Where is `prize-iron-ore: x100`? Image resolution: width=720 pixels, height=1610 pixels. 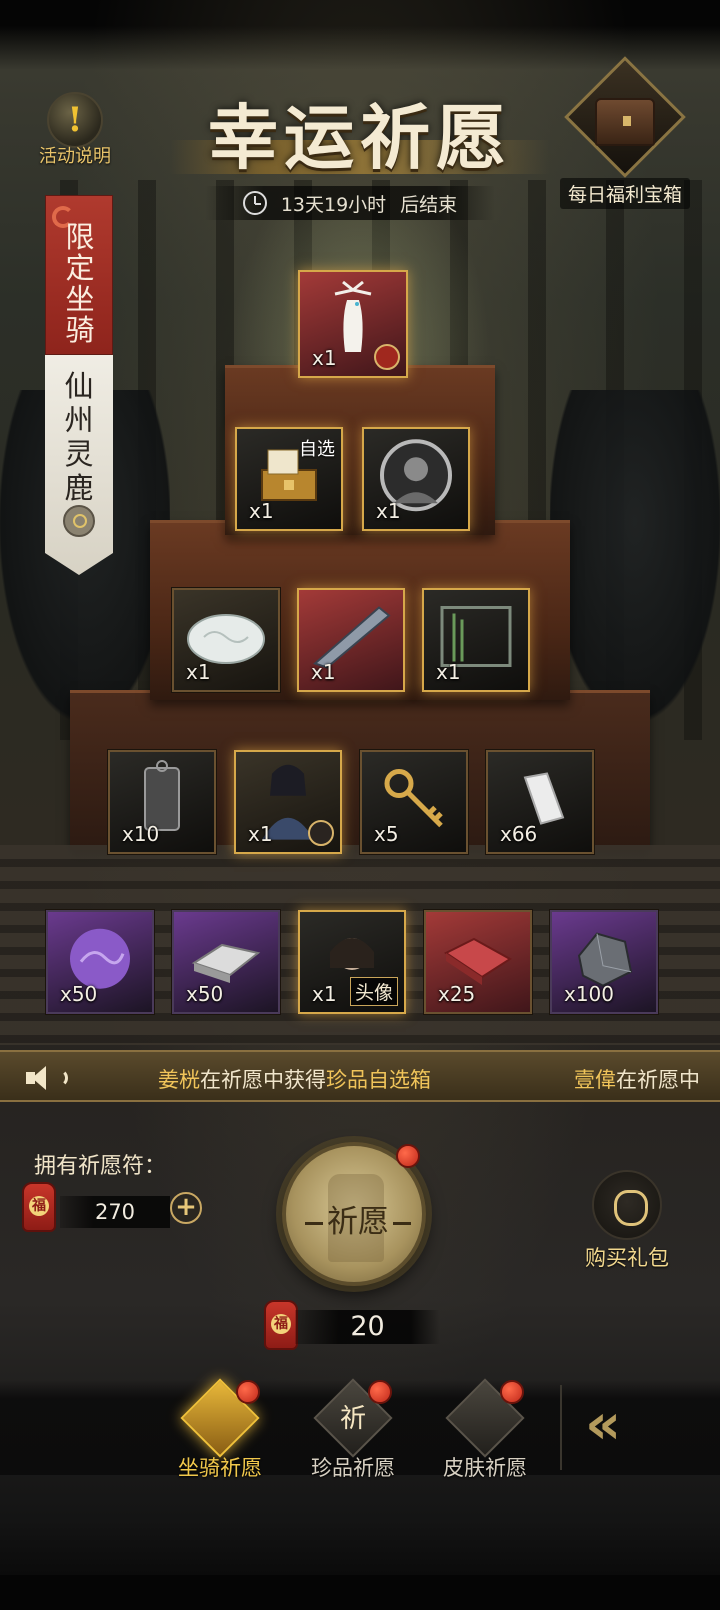 prize-iron-ore: x100 is located at coordinates (604, 962).